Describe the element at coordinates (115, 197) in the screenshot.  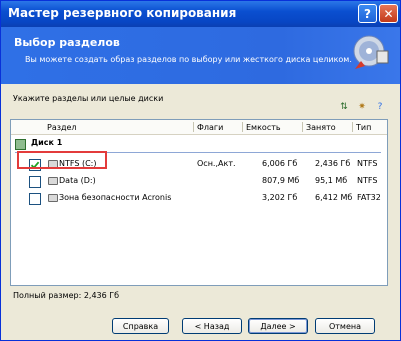
I see `partition-name: Зона безопасности Acronis` at that location.